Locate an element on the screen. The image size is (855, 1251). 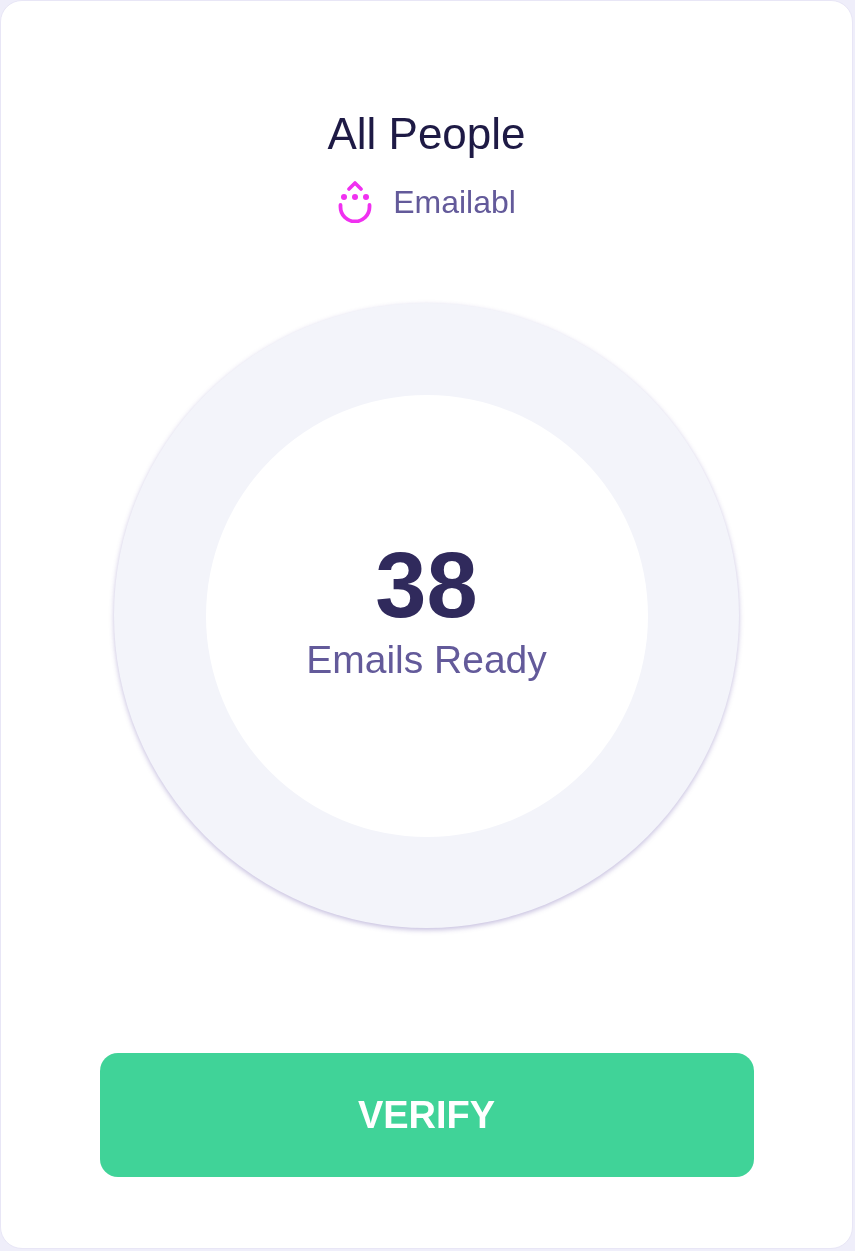
smiley-drop-icon is located at coordinates (355, 202).